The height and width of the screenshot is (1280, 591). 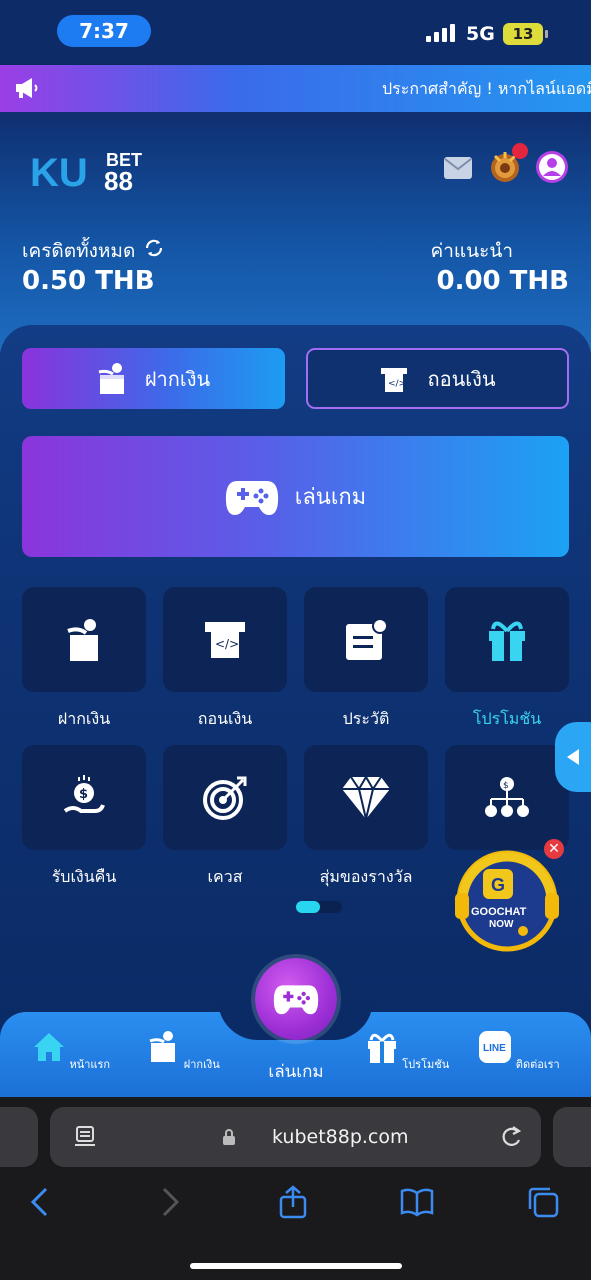 What do you see at coordinates (520, 151) in the screenshot?
I see `notification-dot` at bounding box center [520, 151].